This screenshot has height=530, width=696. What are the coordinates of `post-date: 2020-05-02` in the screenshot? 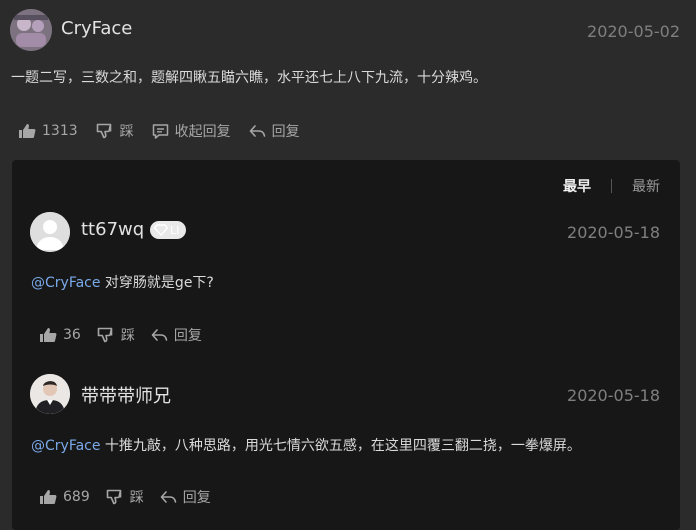 It's located at (633, 31).